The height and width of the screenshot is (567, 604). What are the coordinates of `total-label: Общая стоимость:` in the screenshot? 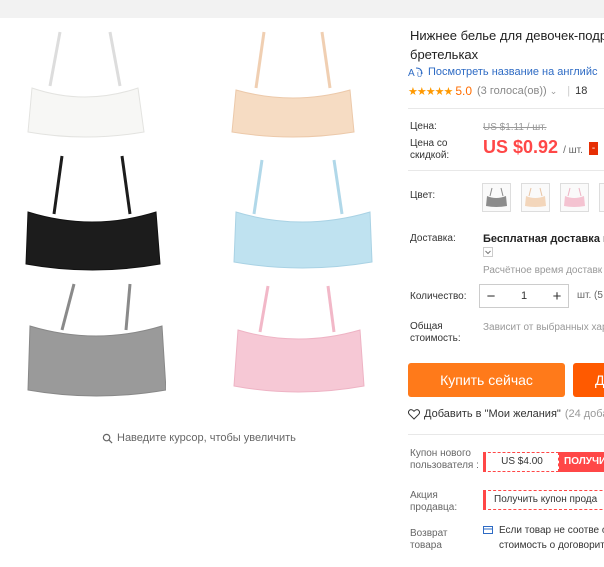 It's located at (435, 332).